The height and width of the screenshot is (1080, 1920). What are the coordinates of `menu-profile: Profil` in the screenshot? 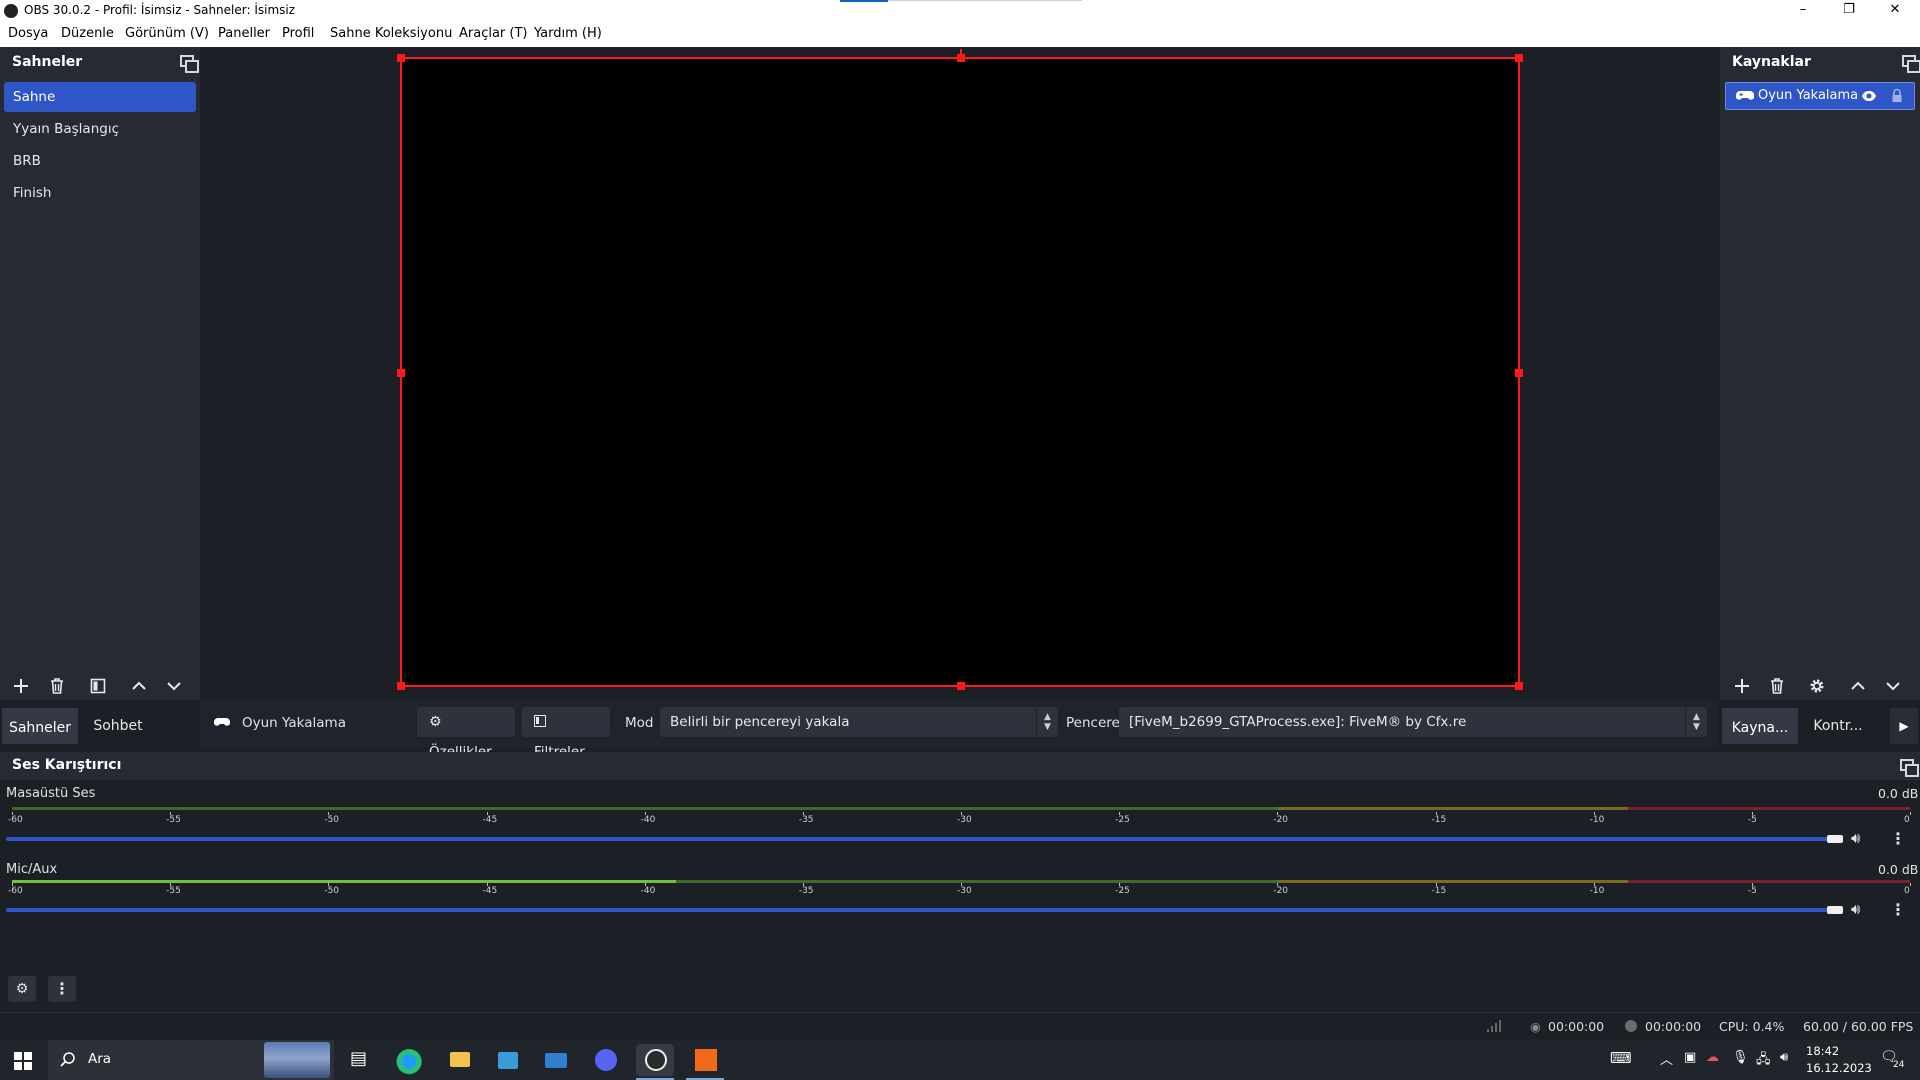 It's located at (298, 33).